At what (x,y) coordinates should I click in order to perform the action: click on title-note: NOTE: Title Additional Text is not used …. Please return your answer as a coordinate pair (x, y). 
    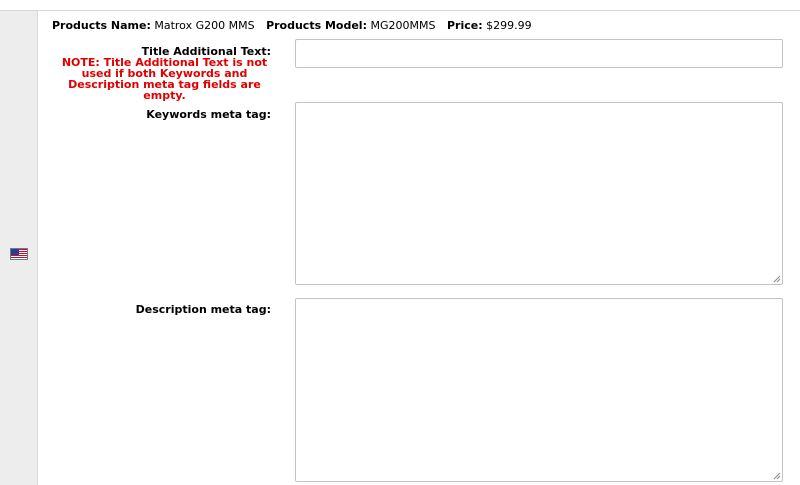
    Looking at the image, I should click on (164, 79).